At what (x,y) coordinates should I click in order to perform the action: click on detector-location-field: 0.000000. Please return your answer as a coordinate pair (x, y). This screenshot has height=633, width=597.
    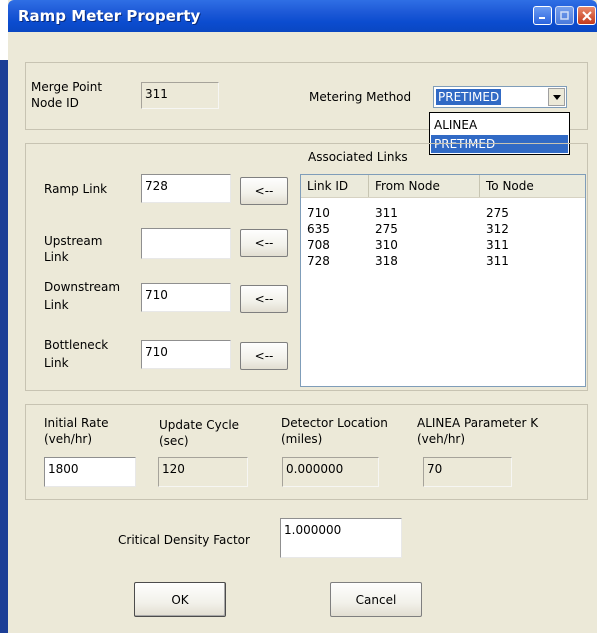
    Looking at the image, I should click on (330, 472).